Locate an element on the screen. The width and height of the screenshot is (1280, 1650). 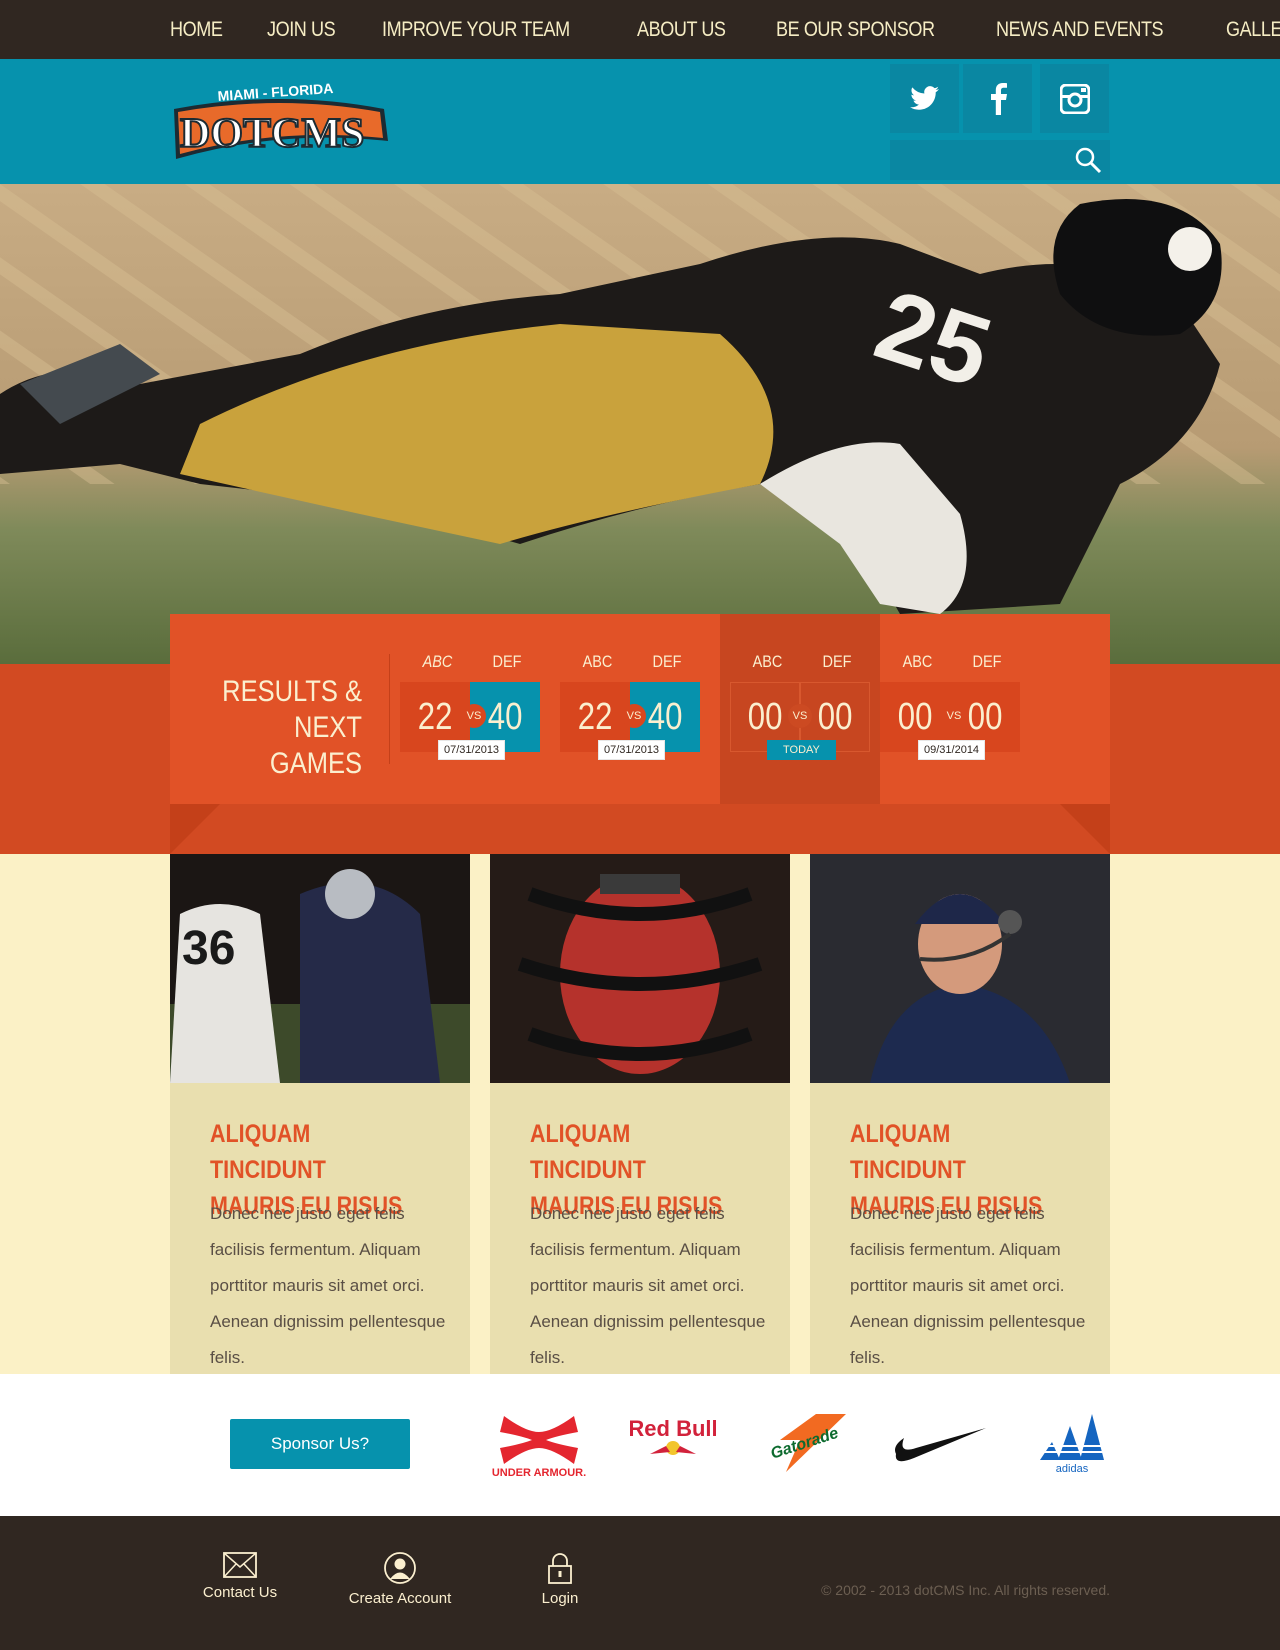
svg-text: UNDER ARMOUR. is located at coordinates (539, 1472).